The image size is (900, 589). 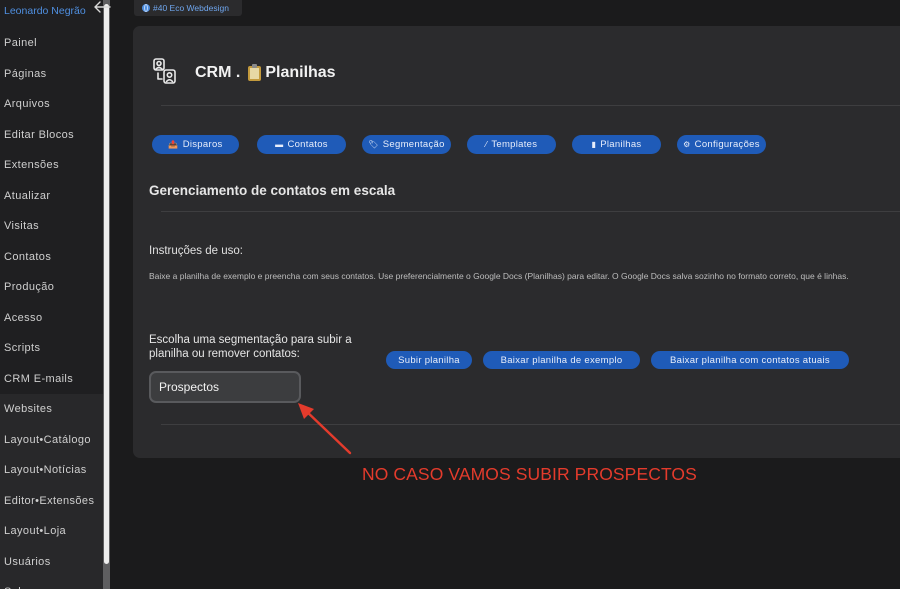 I want to click on clipboard-icon: ▮, so click(x=594, y=144).